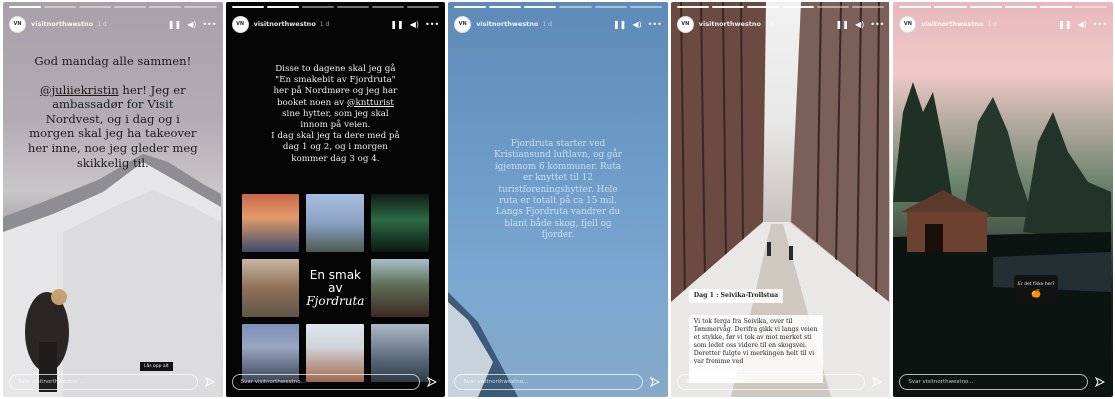  I want to click on text-line: kommer dag 3 og 4., so click(335, 158).